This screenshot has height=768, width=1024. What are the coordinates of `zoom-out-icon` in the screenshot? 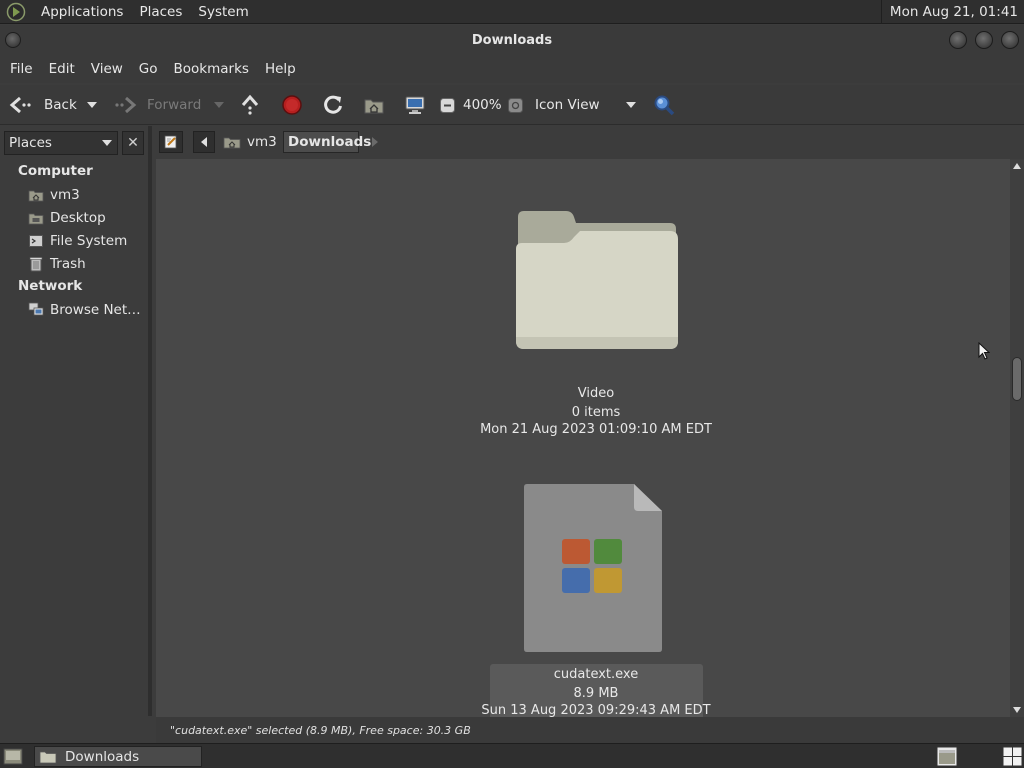 It's located at (447, 105).